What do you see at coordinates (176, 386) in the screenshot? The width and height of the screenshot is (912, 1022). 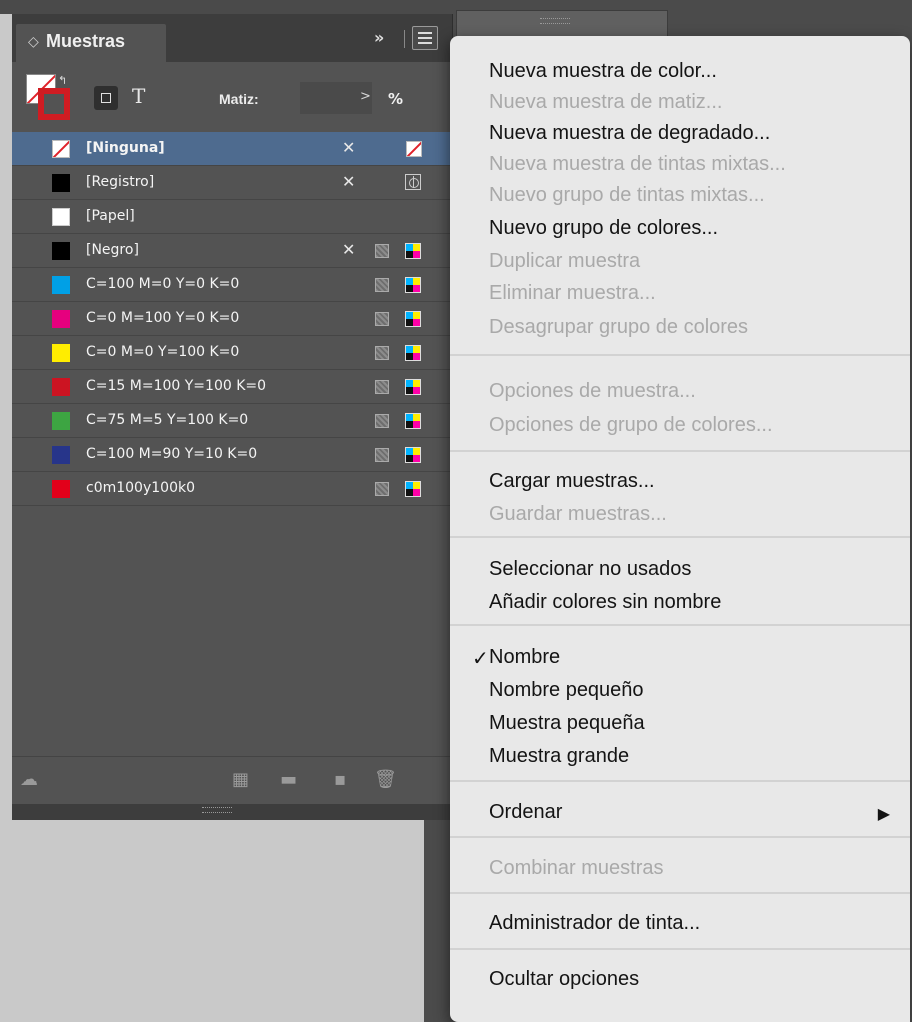 I see `swatch-name: C=15 M=100 Y=100 K=0` at bounding box center [176, 386].